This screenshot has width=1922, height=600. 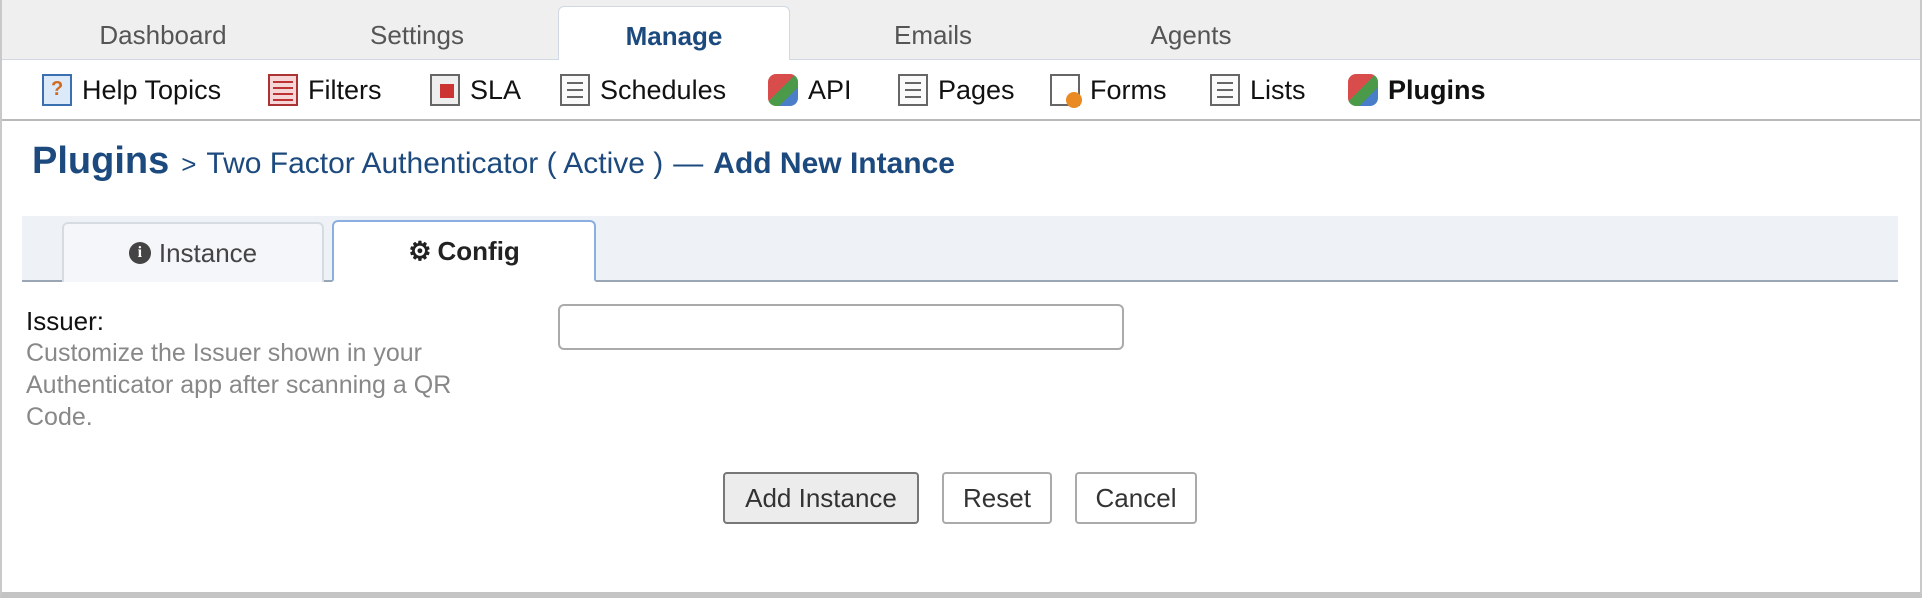 What do you see at coordinates (960, 249) in the screenshot?
I see `form-tab-bar: i Instance ⚙ Config` at bounding box center [960, 249].